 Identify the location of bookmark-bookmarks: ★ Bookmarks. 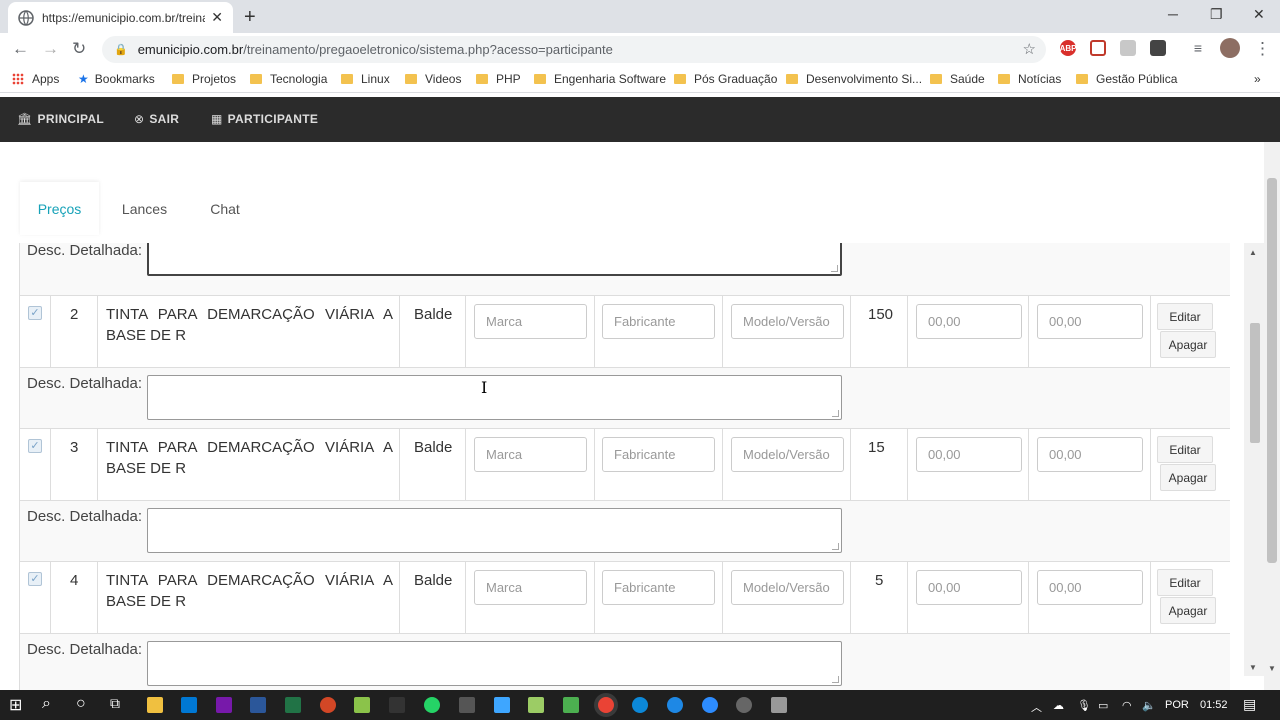
(116, 79).